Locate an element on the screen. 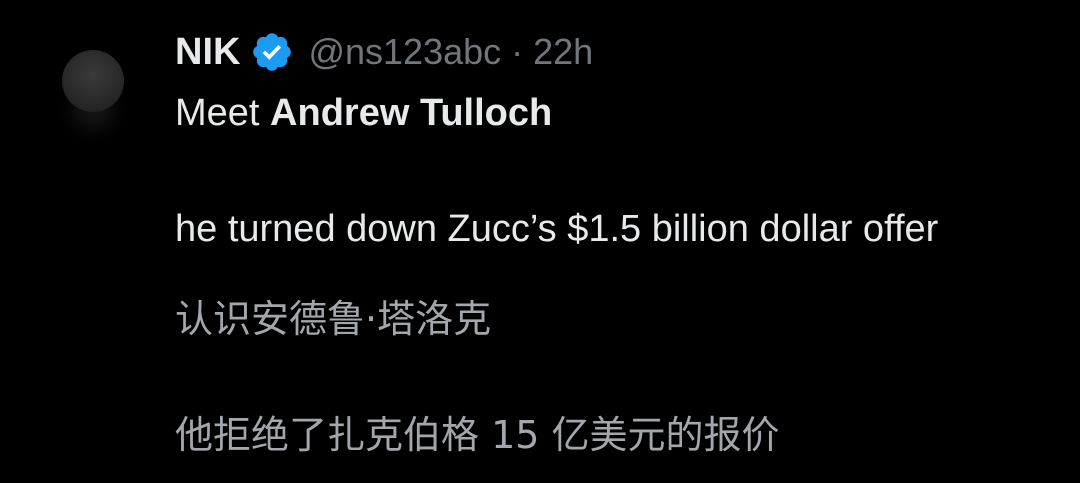  verified-badge-icon is located at coordinates (272, 52).